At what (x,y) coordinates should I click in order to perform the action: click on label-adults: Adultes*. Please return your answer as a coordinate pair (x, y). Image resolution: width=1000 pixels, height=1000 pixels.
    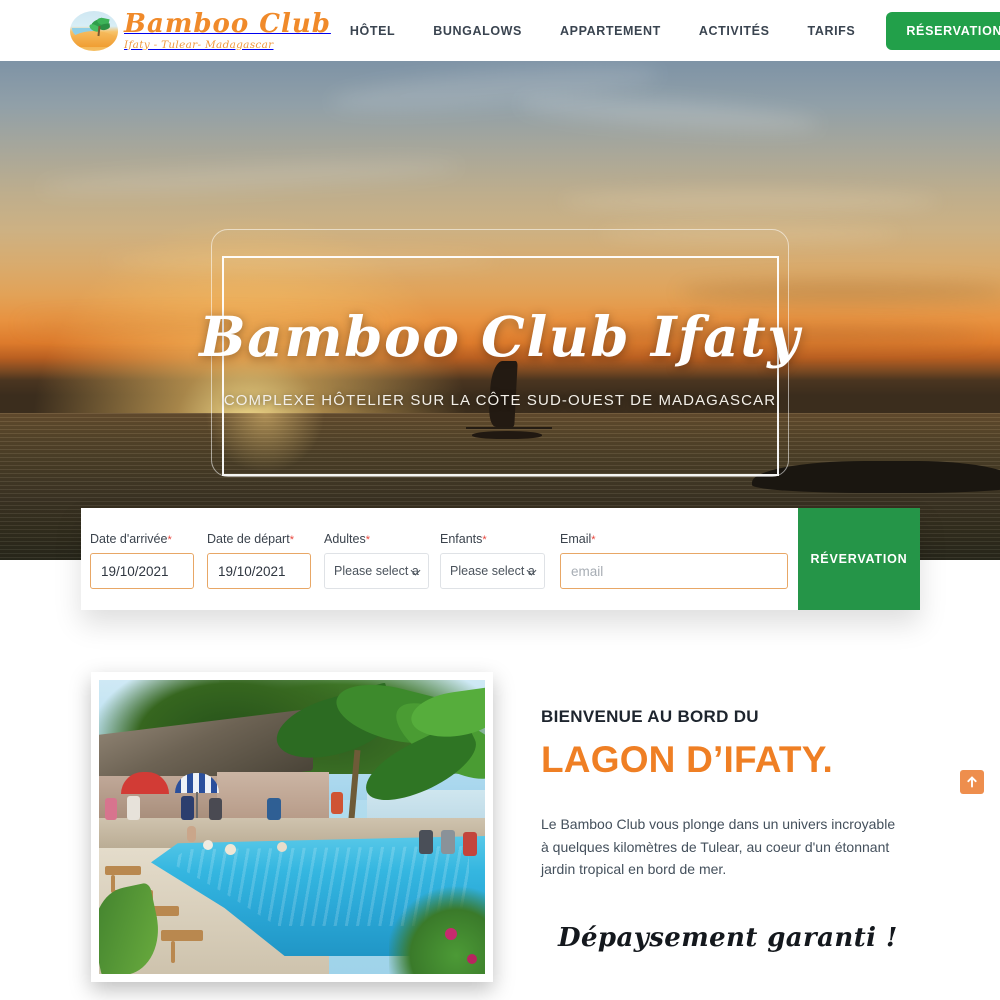
    Looking at the image, I should click on (347, 539).